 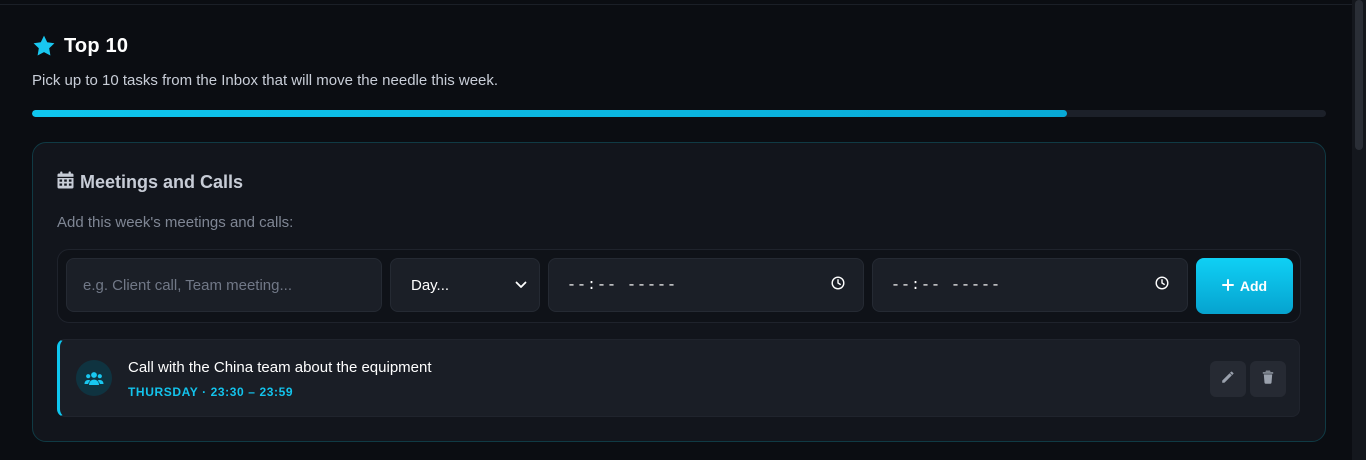 I want to click on meeting-name-input, so click(x=224, y=285).